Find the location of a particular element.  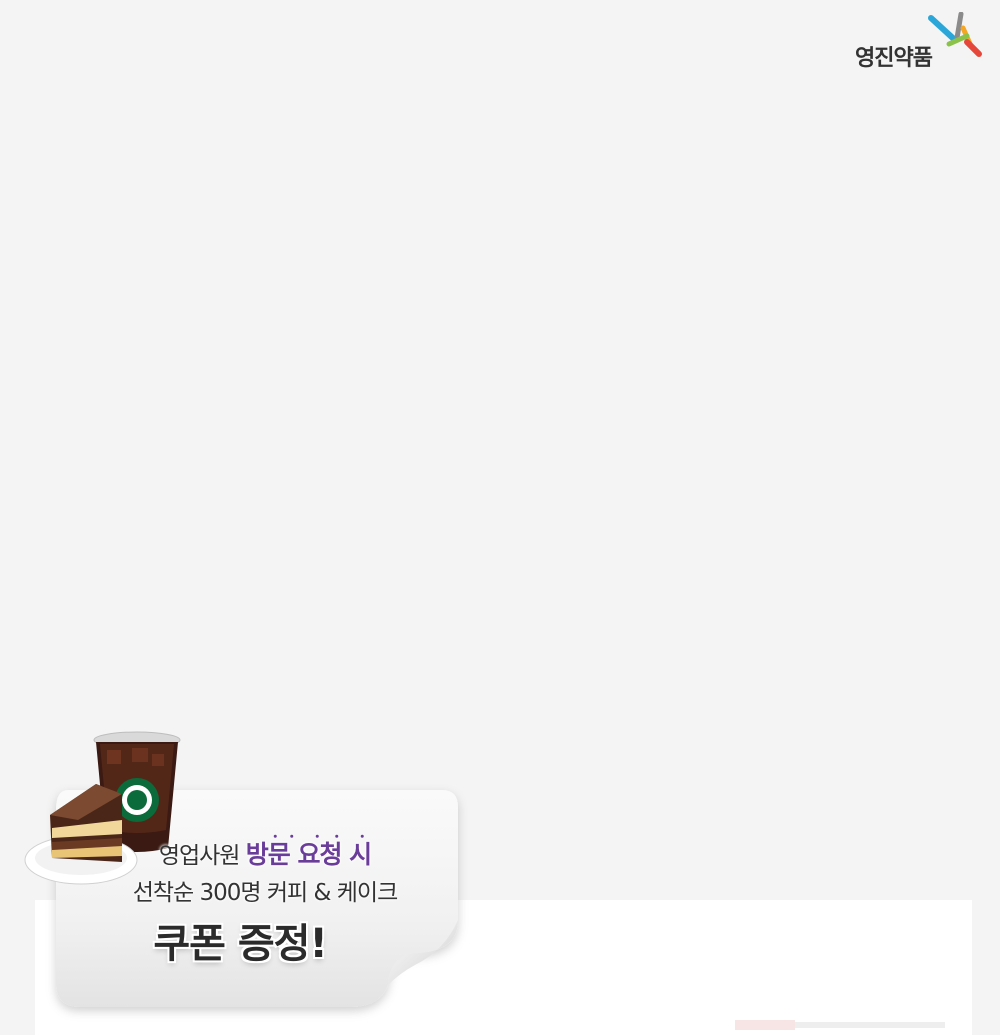

promo-emphasis-text: 방문 요청 시 is located at coordinates (308, 854).